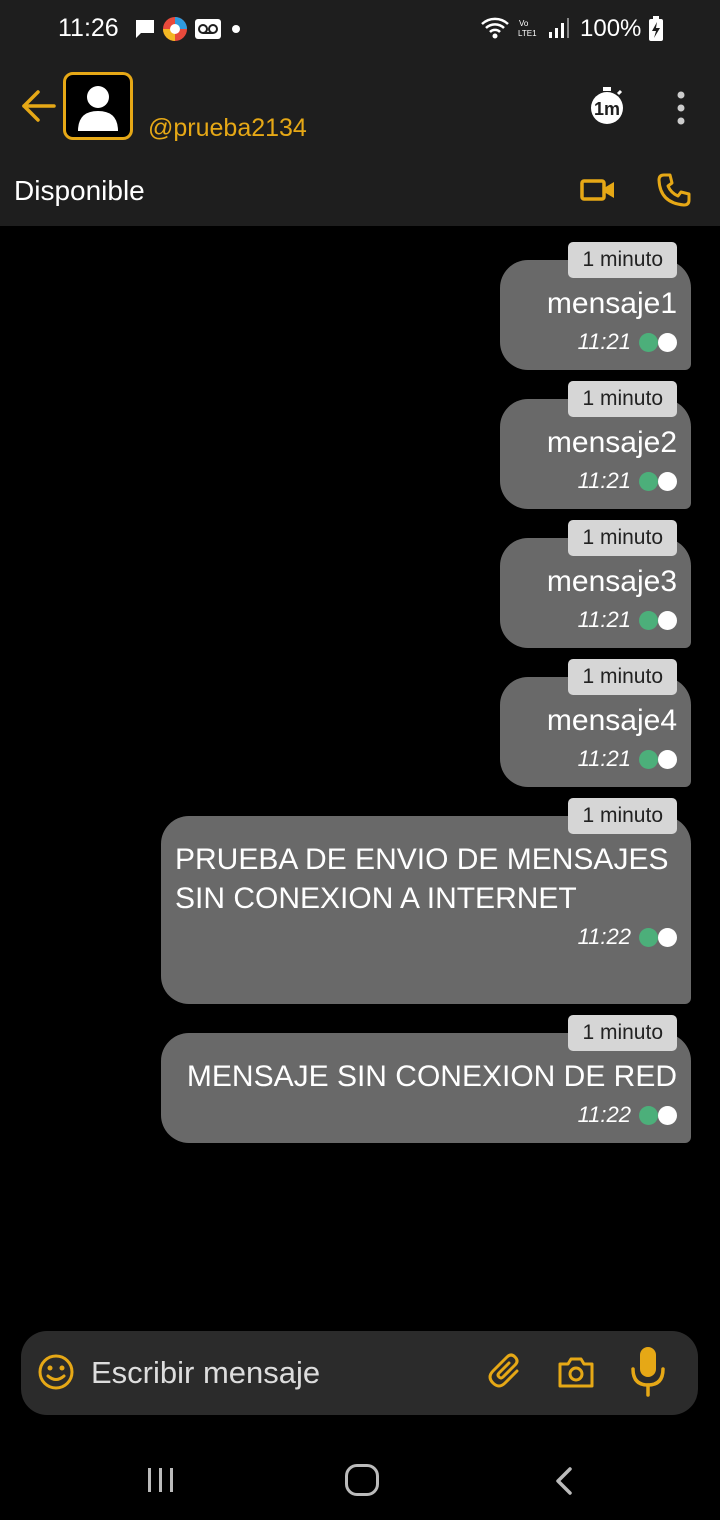 Image resolution: width=720 pixels, height=1520 pixels. What do you see at coordinates (564, 1481) in the screenshot?
I see `nav-back-icon` at bounding box center [564, 1481].